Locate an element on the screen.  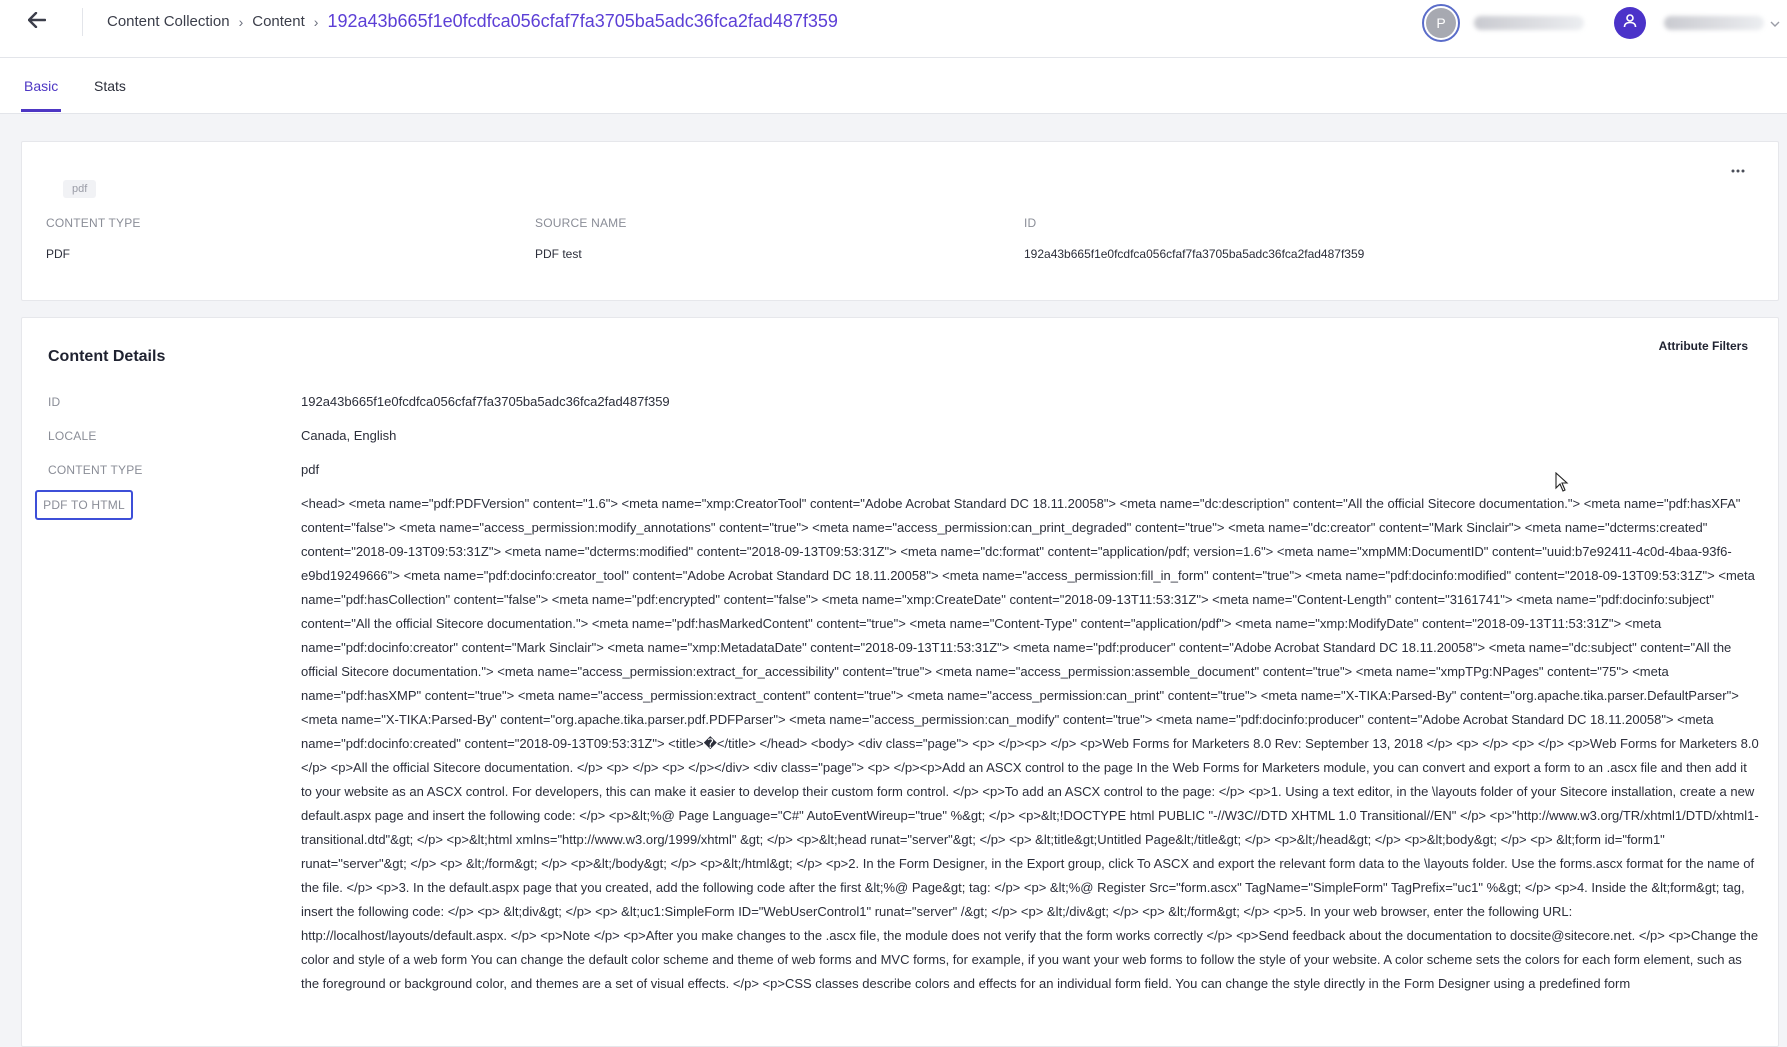
project-name-redacted is located at coordinates (1529, 23).